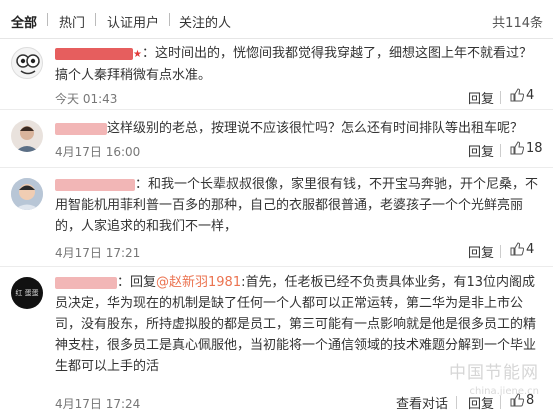  Describe the element at coordinates (98, 253) in the screenshot. I see `comment-time: 4月17日 17:21` at that location.